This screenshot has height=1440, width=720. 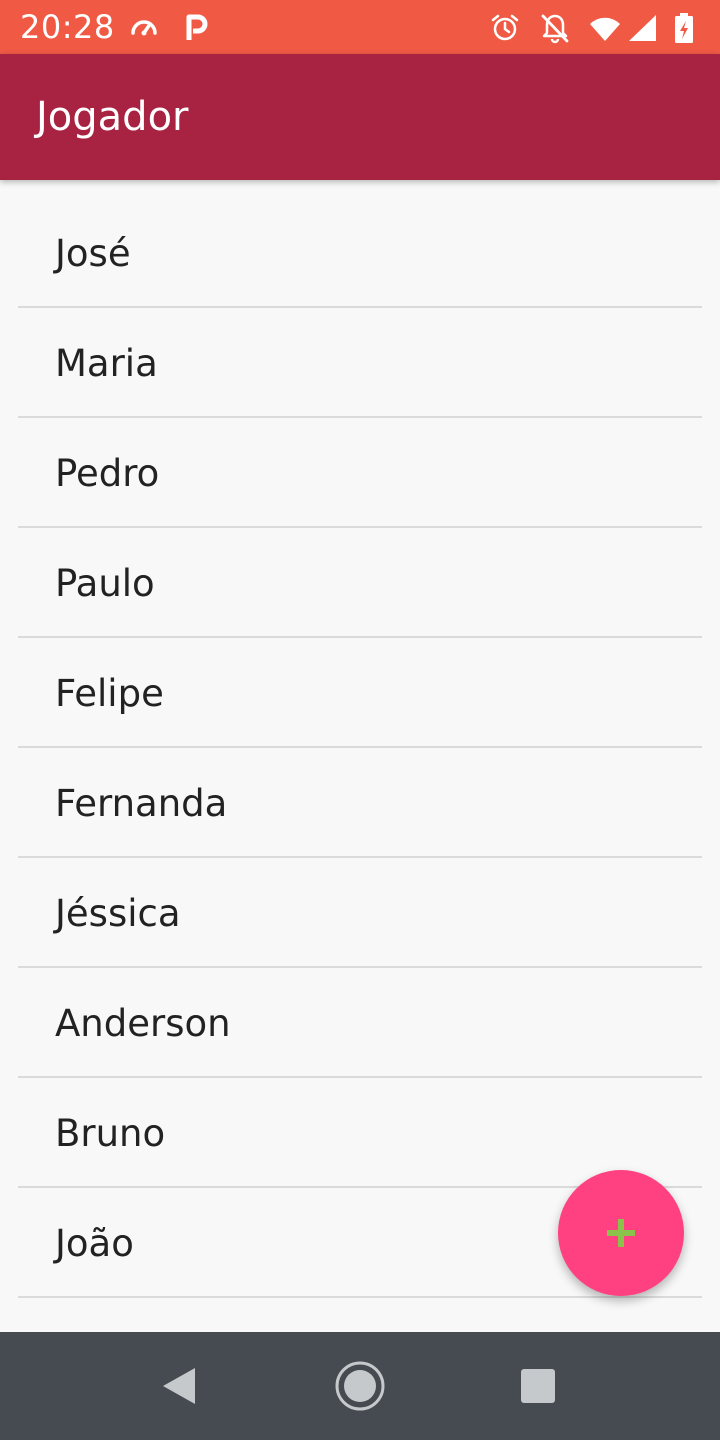 I want to click on notifications-off-icon, so click(x=555, y=28).